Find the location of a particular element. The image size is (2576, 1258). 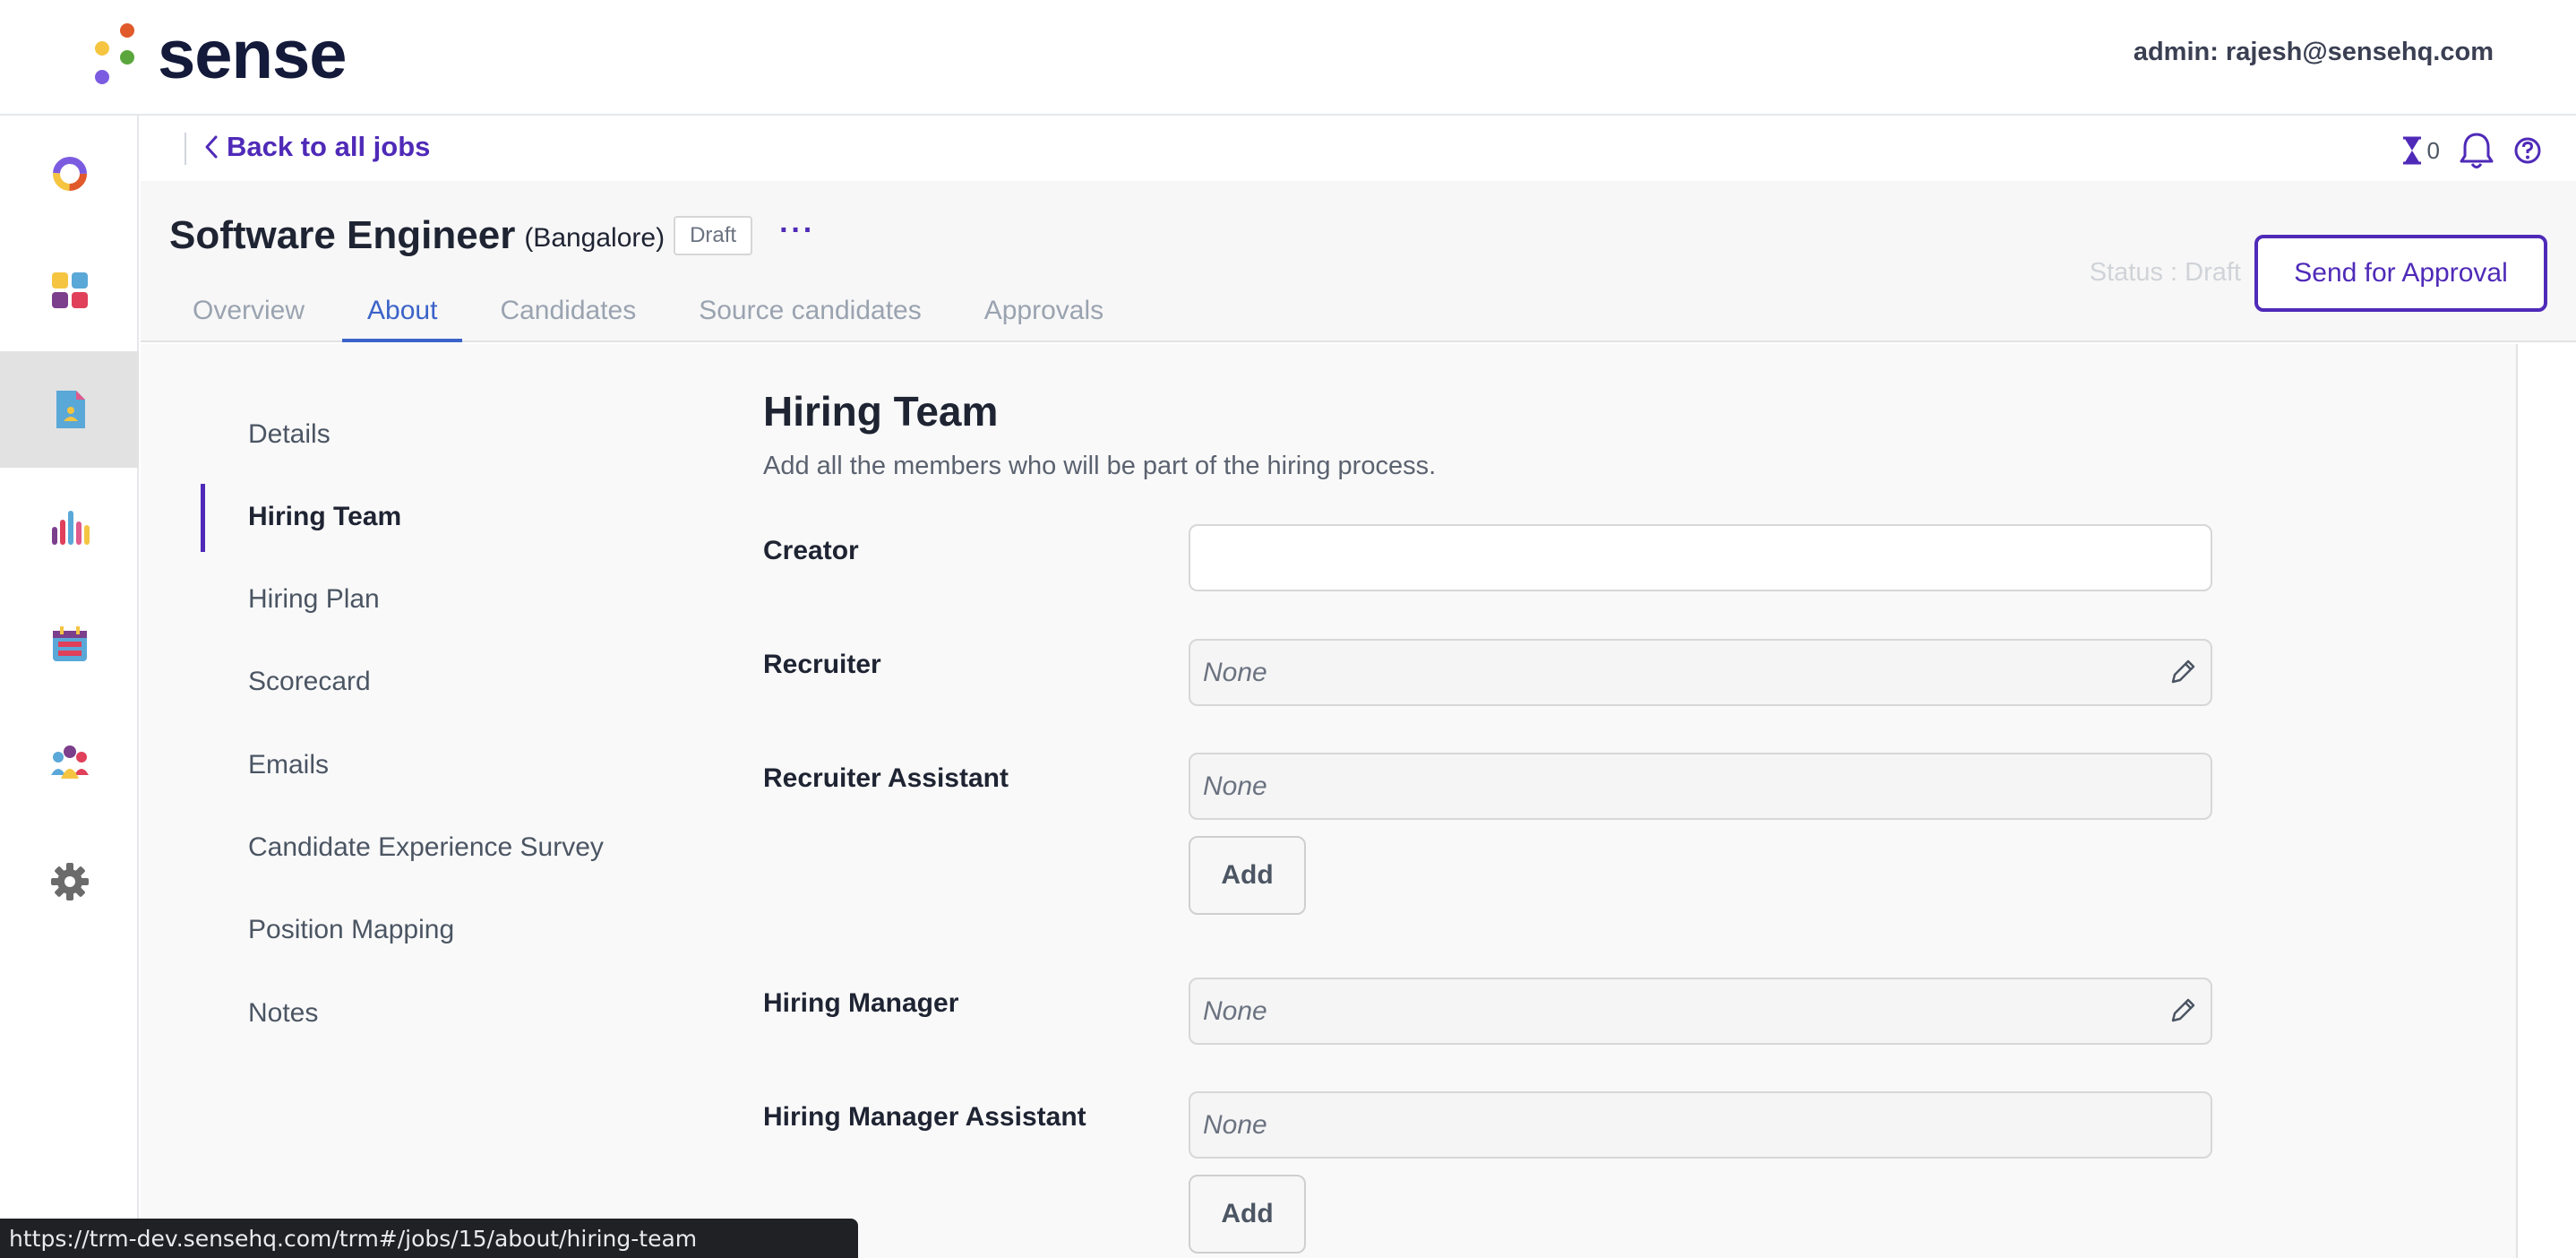

gear-icon is located at coordinates (69, 881).